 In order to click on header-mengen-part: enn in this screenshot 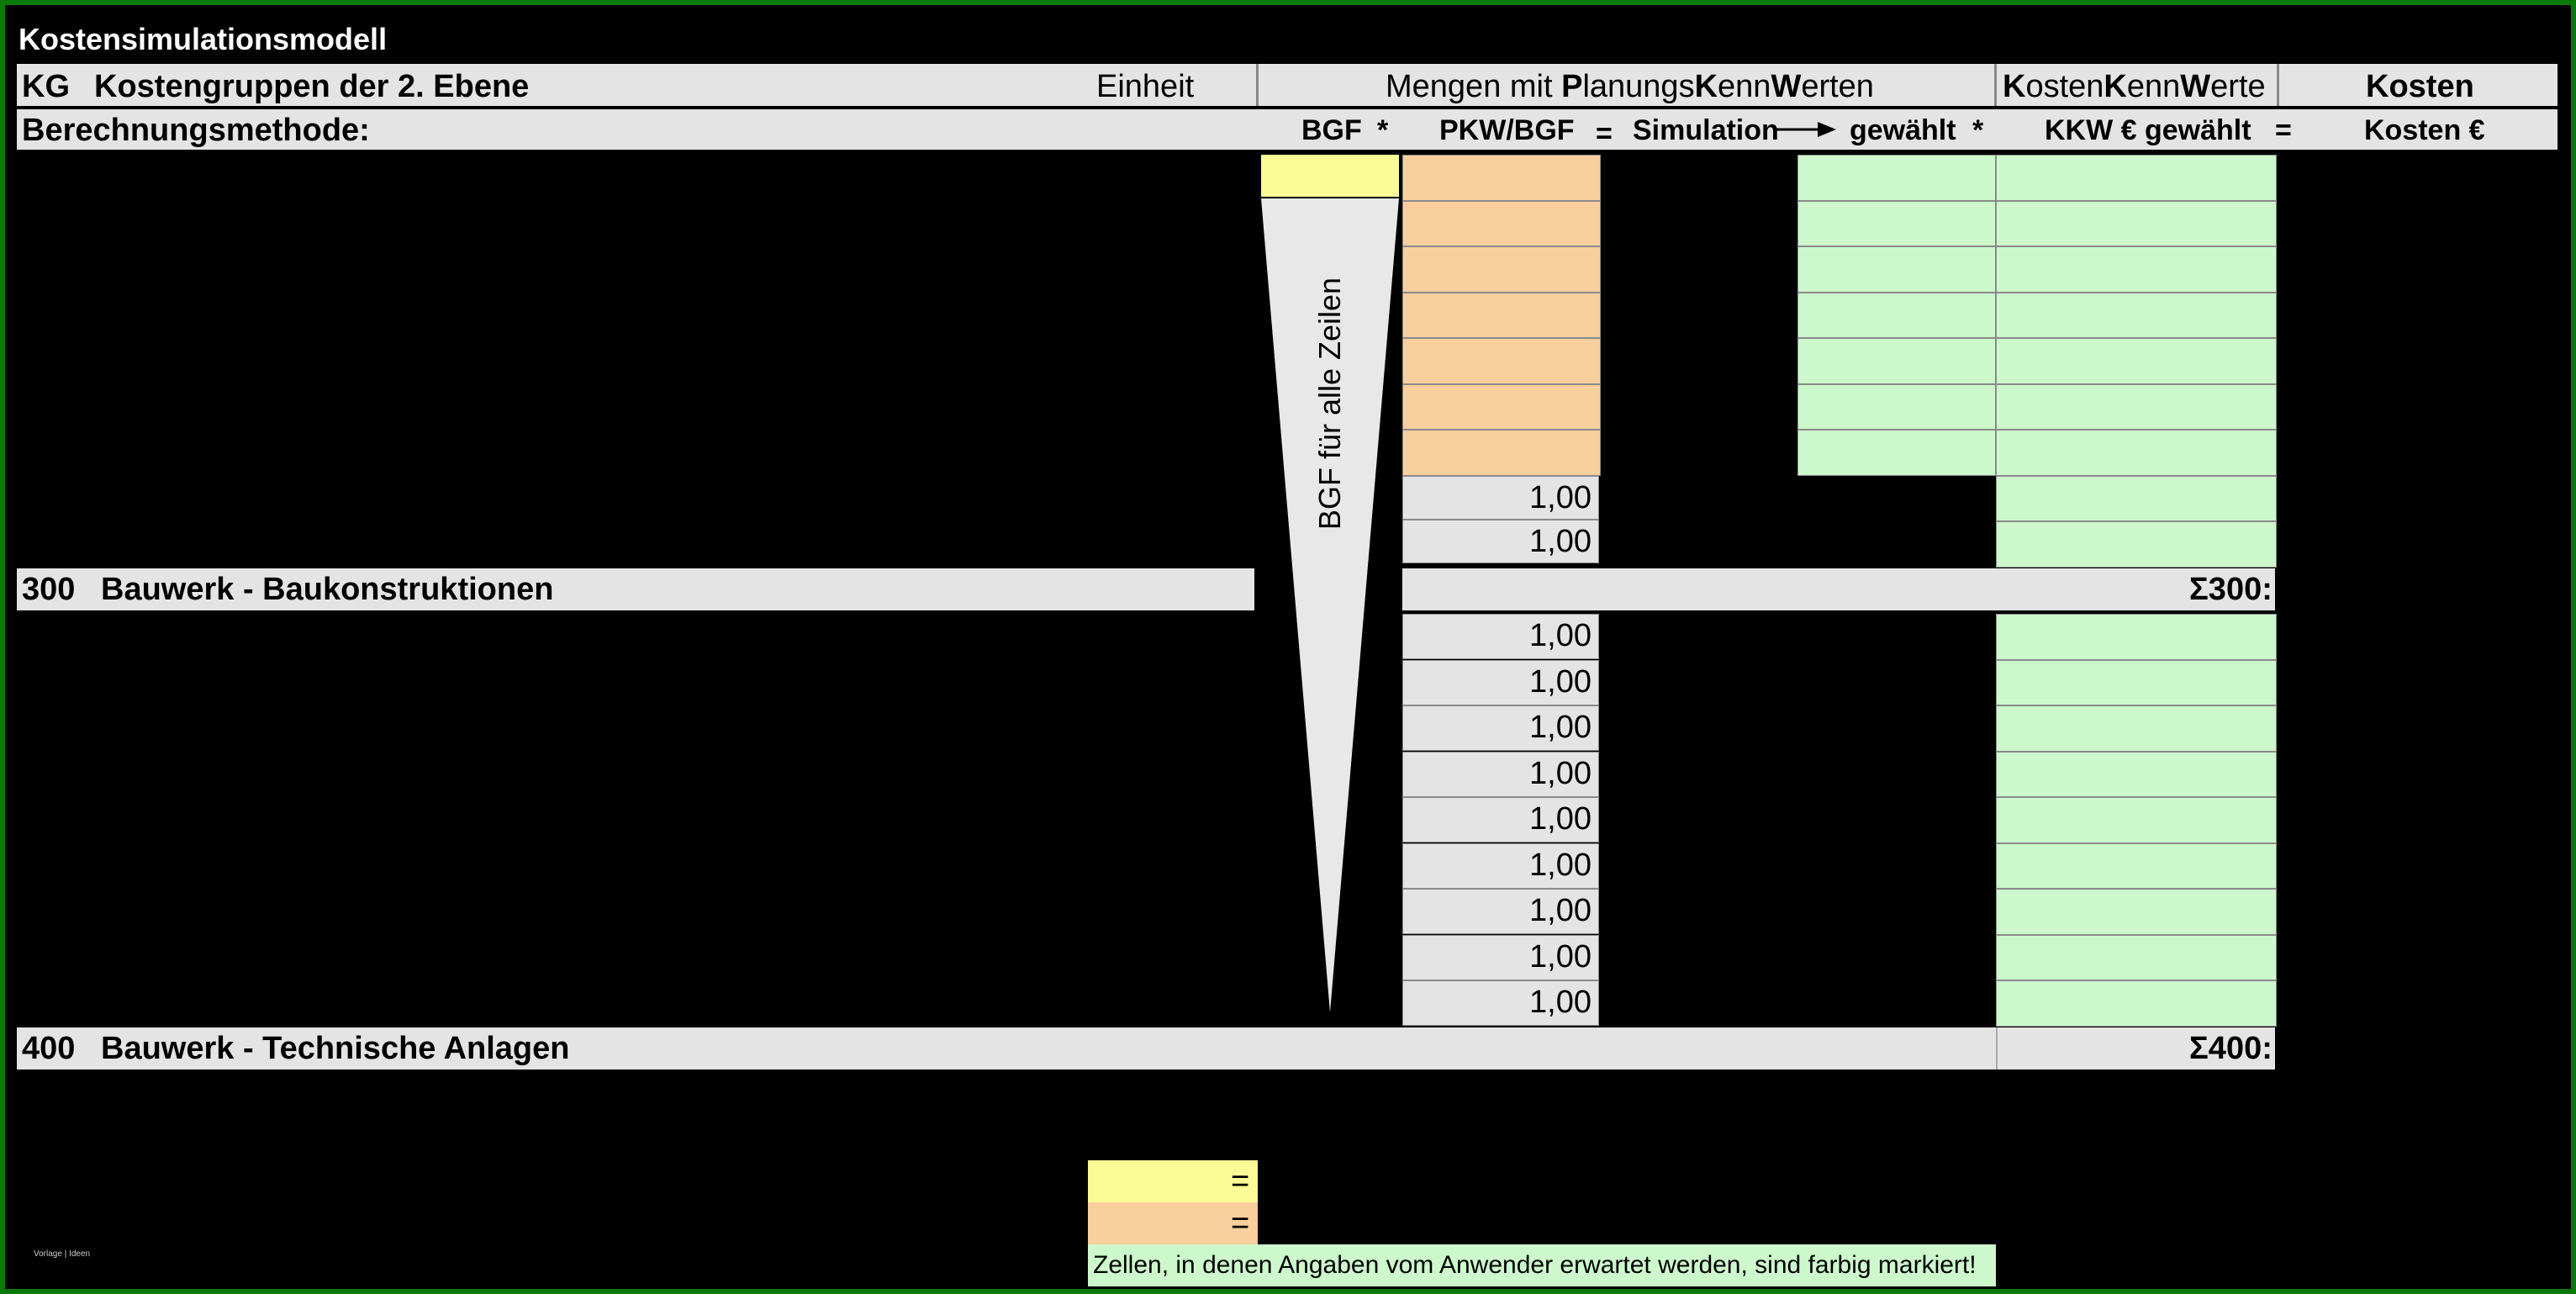, I will do `click(1744, 86)`.